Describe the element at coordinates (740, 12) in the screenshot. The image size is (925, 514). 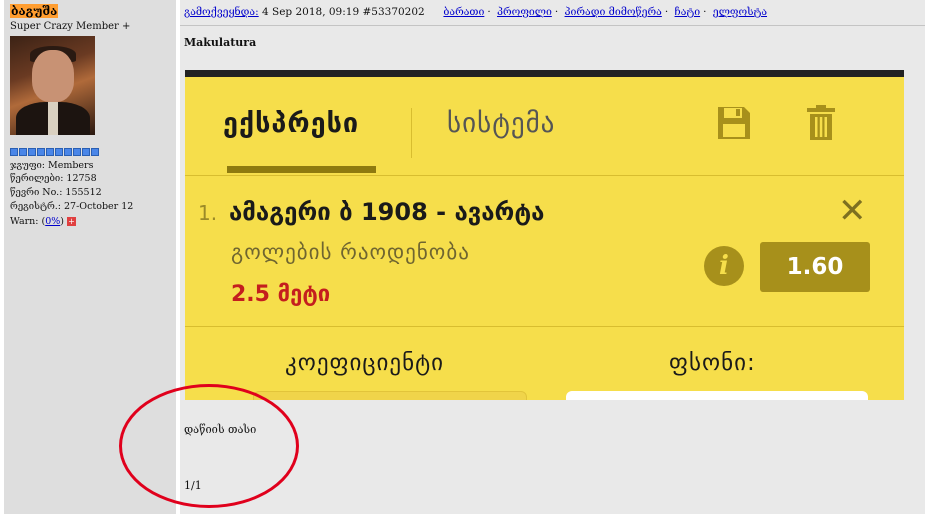
I see `action-email: ელფოსტა` at that location.